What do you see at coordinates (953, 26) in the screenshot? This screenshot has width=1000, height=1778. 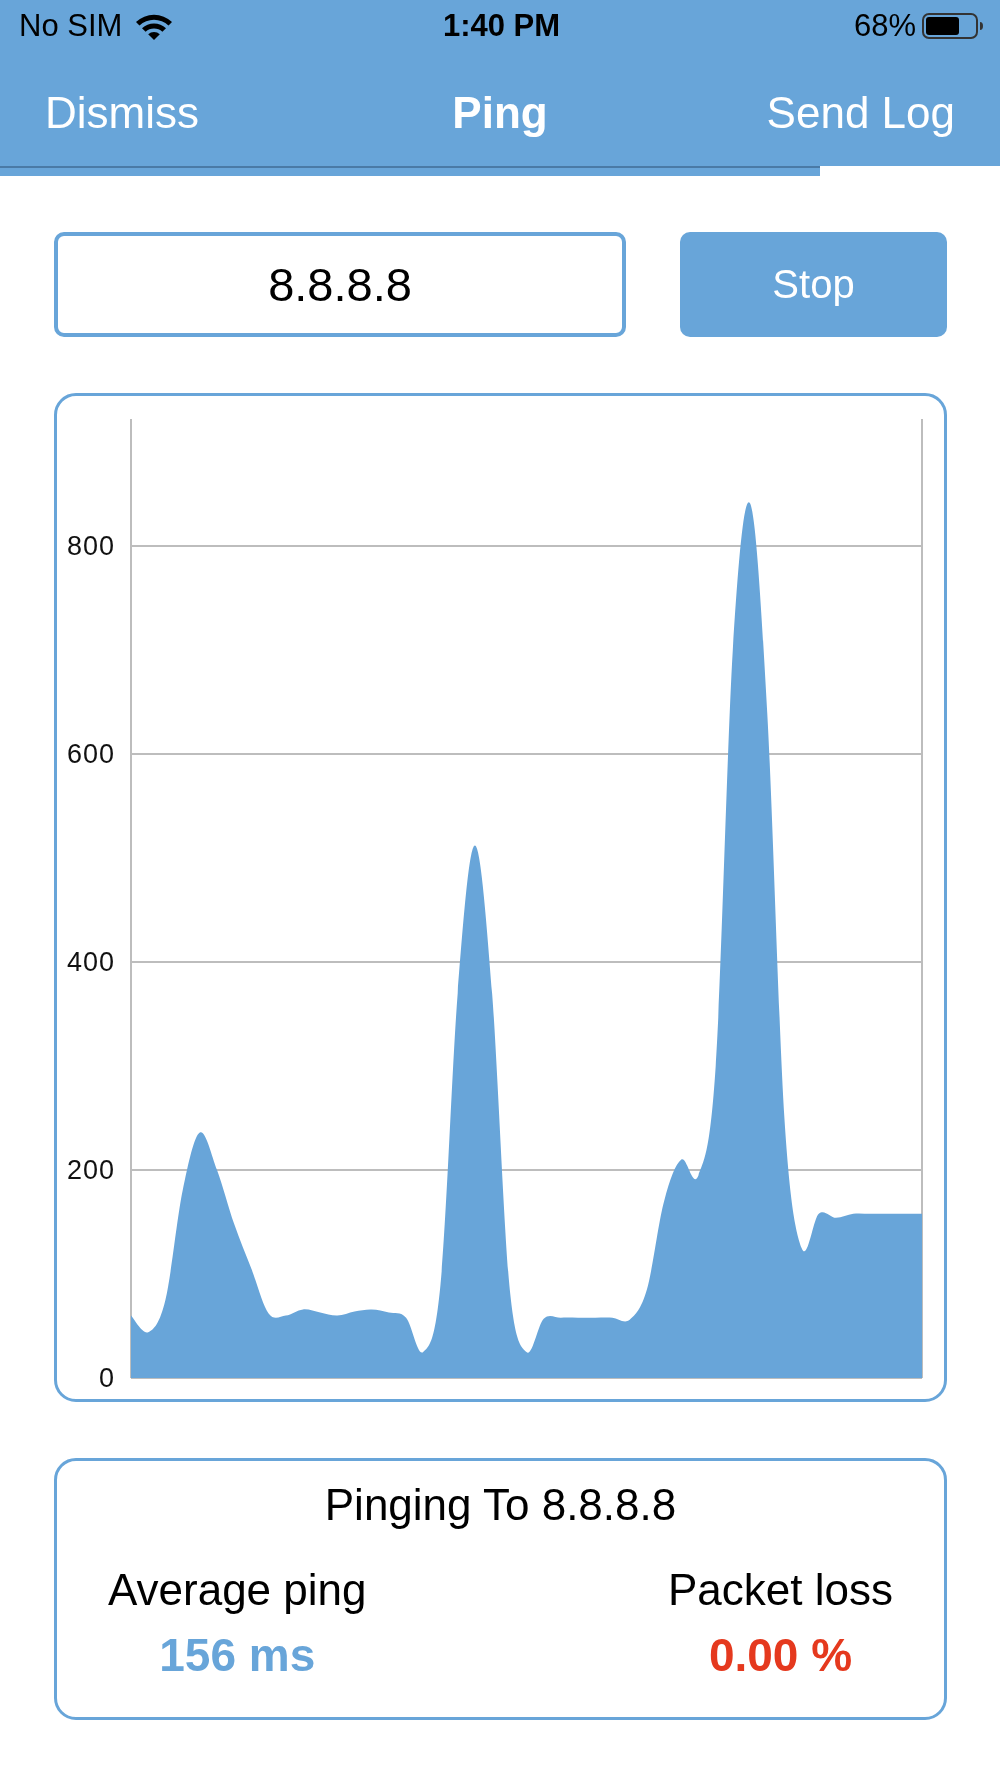 I see `battery-icon` at bounding box center [953, 26].